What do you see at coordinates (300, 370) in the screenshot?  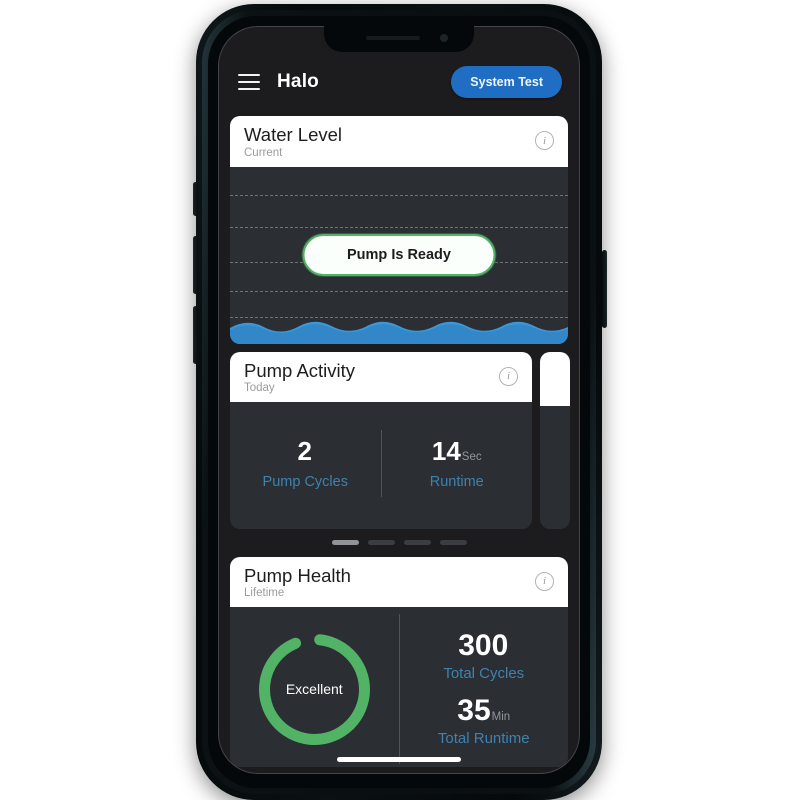 I see `pump-activity-title: Pump Activity` at bounding box center [300, 370].